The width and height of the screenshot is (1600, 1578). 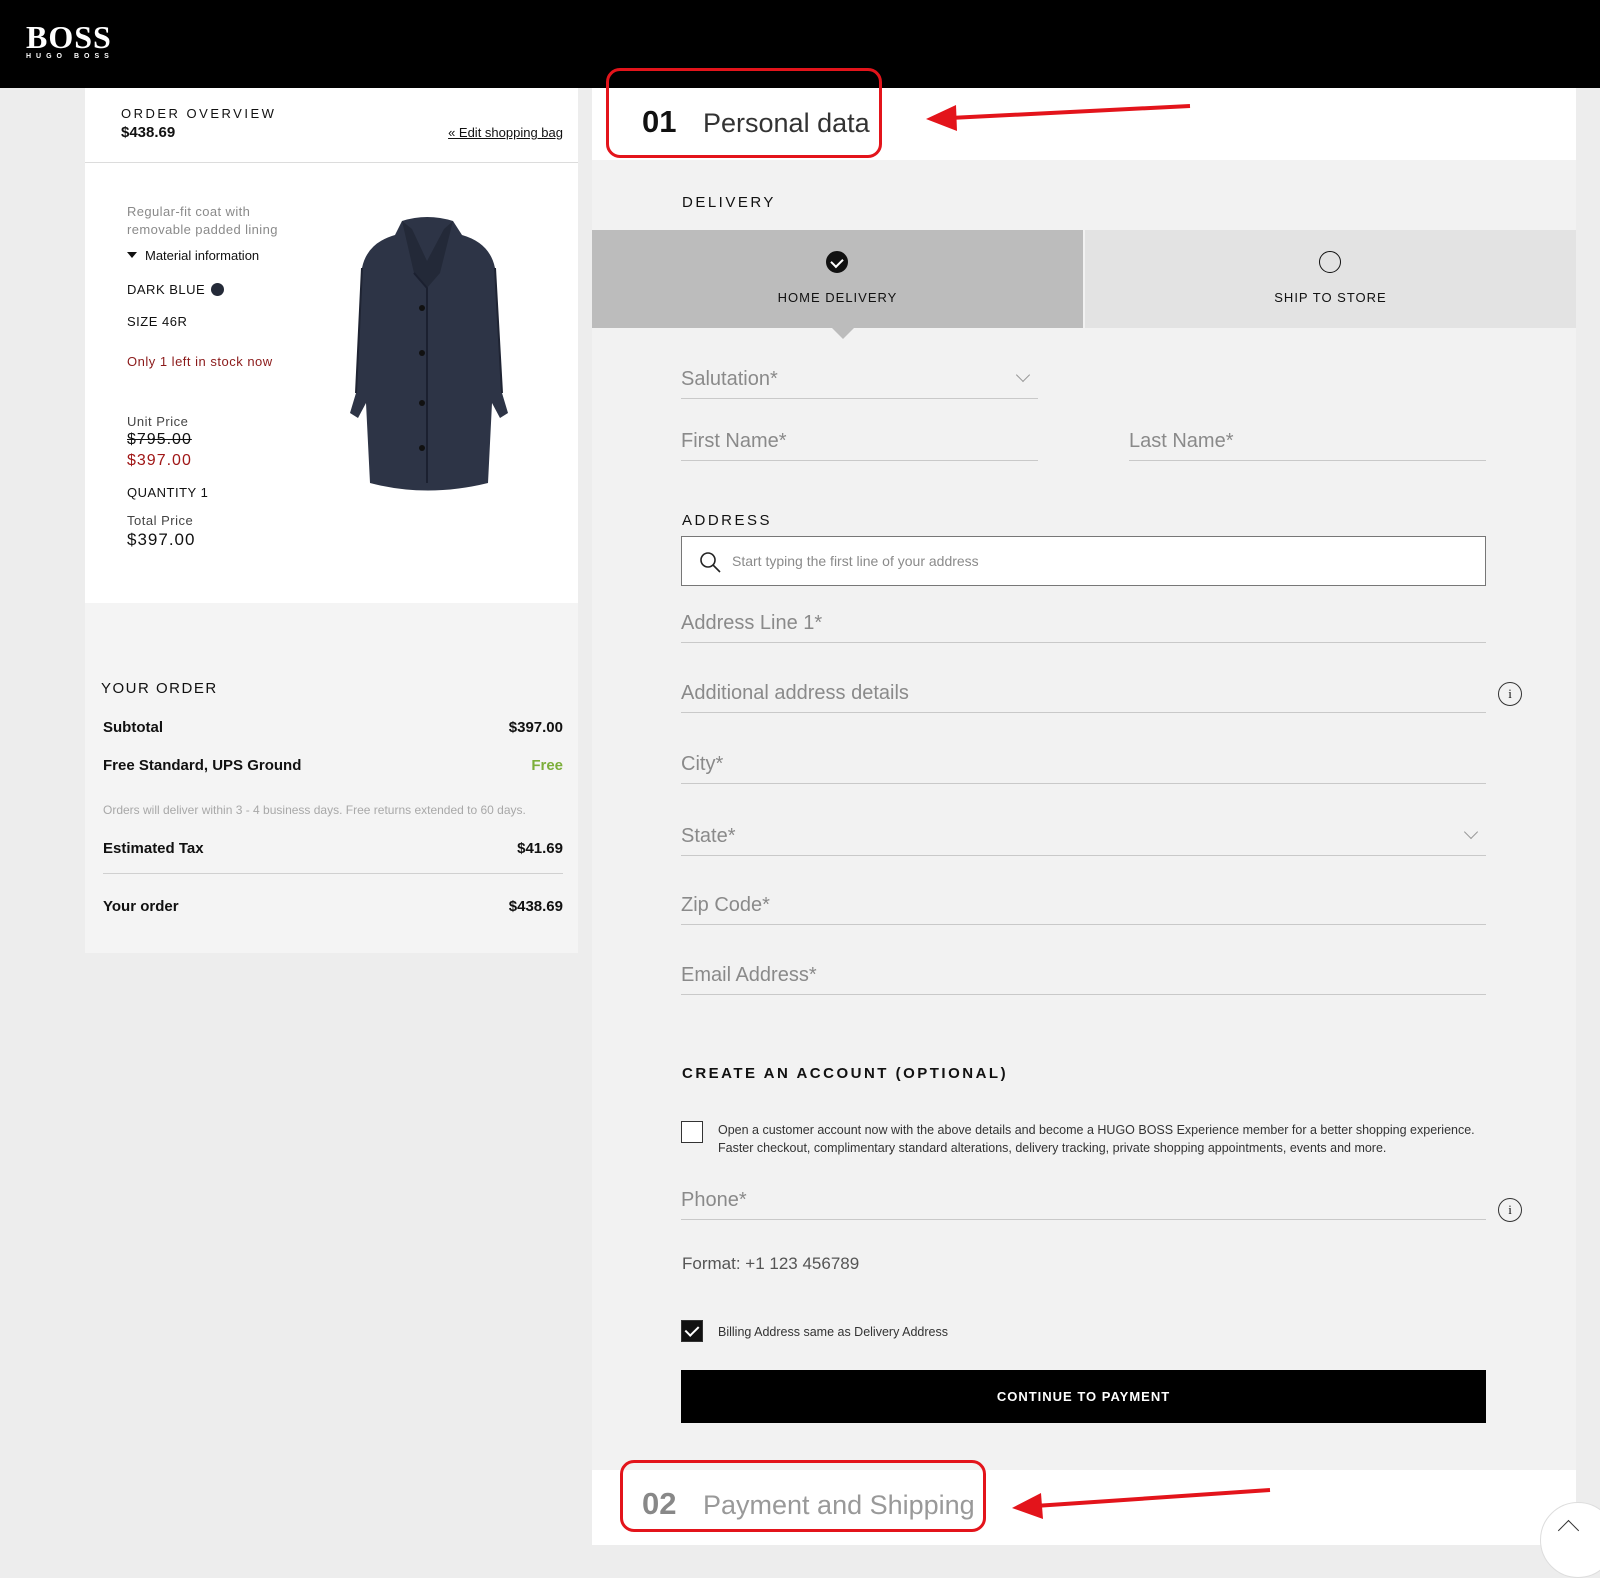 I want to click on delivery-label: DELIVERY, so click(x=729, y=202).